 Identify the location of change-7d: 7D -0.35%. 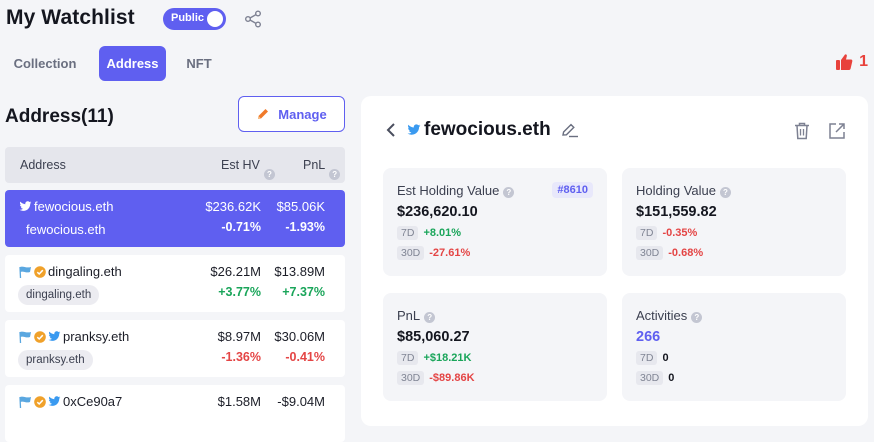
(666, 233).